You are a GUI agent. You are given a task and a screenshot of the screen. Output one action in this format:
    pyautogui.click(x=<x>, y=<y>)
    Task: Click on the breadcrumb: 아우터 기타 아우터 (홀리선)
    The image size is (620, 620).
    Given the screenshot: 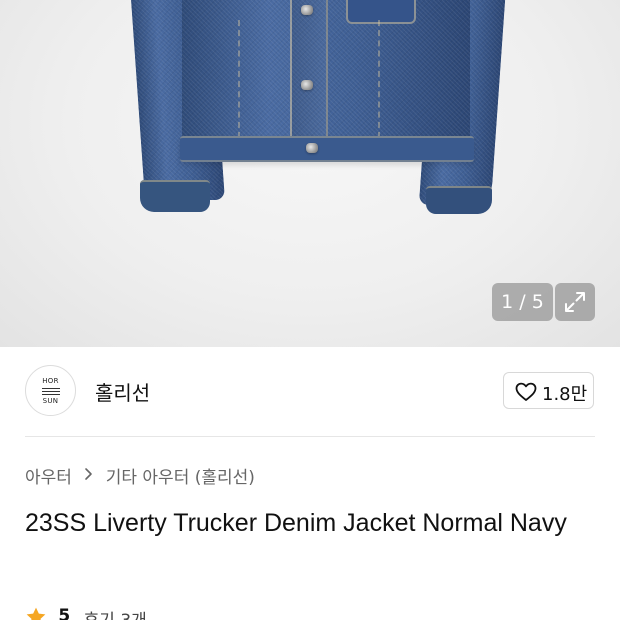 What is the action you would take?
    pyautogui.click(x=140, y=476)
    